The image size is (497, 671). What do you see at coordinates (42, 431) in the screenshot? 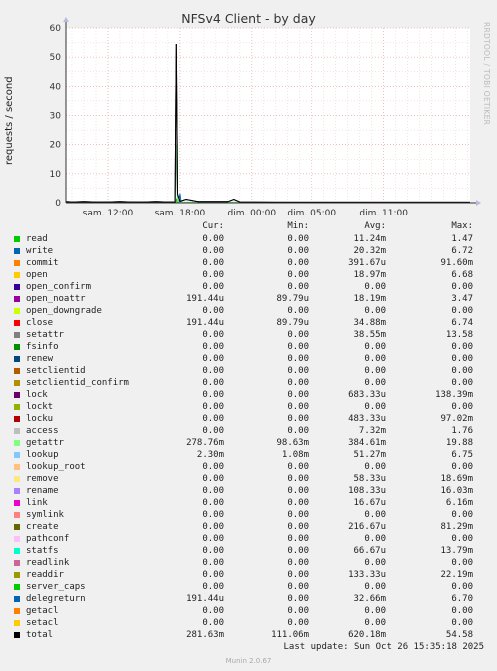
I see `legend-series-name: access` at bounding box center [42, 431].